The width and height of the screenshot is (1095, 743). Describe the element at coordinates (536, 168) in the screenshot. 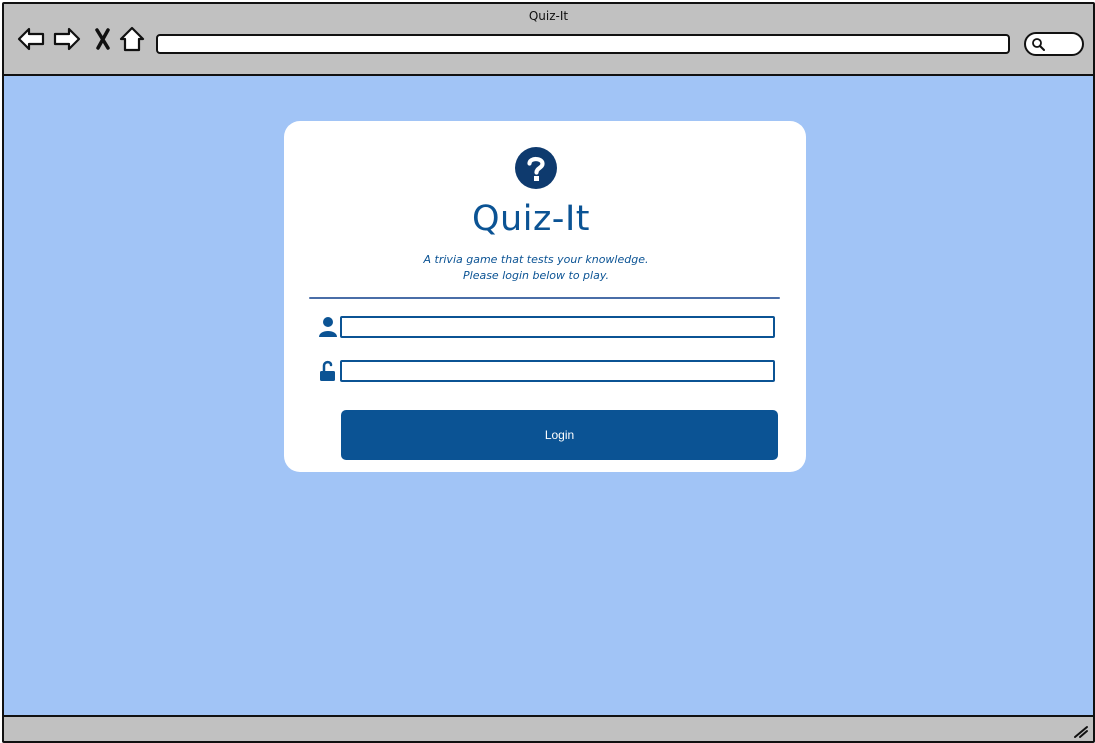

I see `question-circle-icon` at that location.